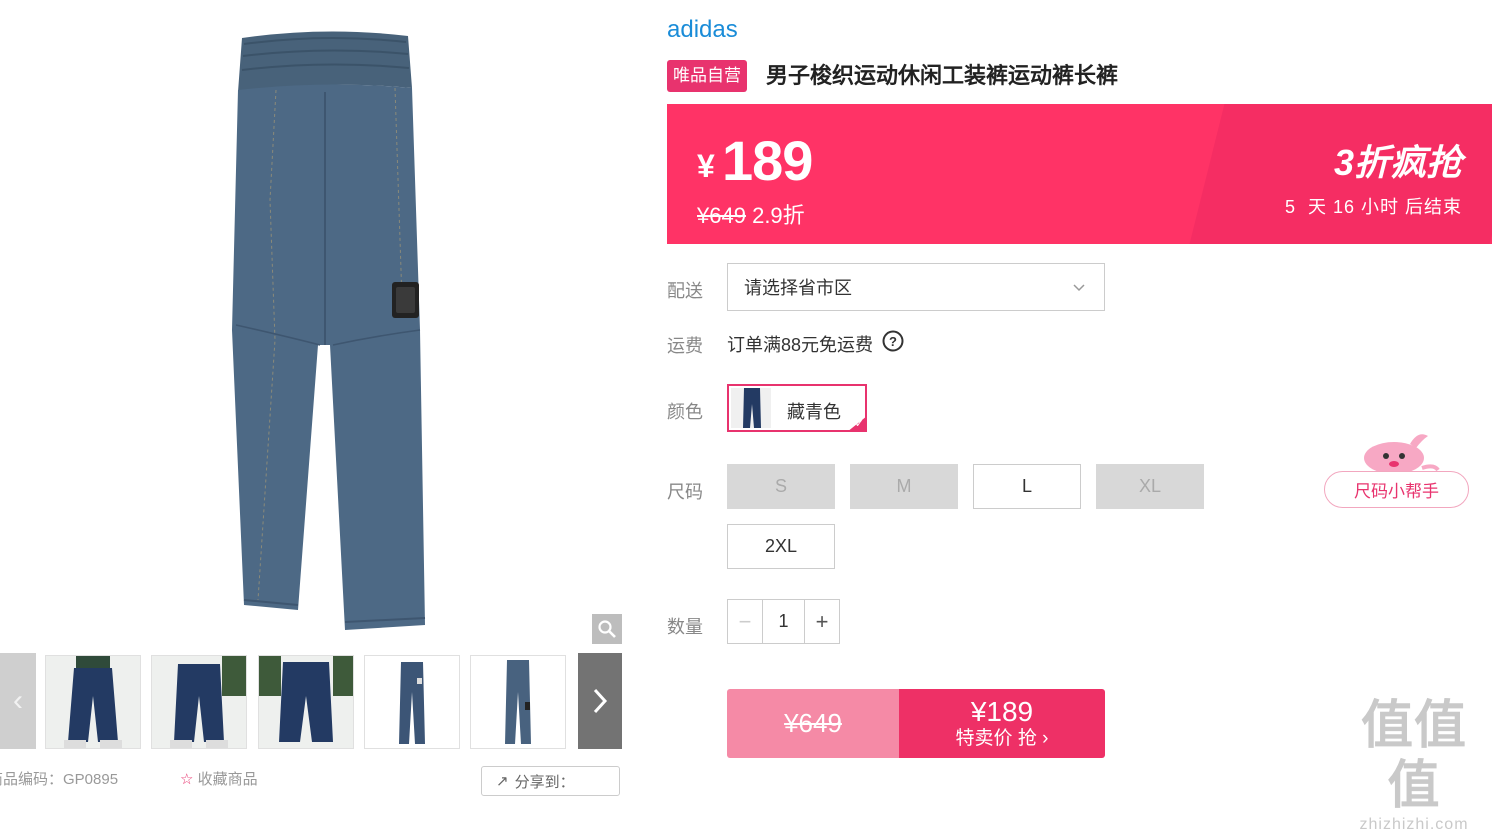  Describe the element at coordinates (798, 288) in the screenshot. I see `region-select-value: 请选择省市区` at that location.